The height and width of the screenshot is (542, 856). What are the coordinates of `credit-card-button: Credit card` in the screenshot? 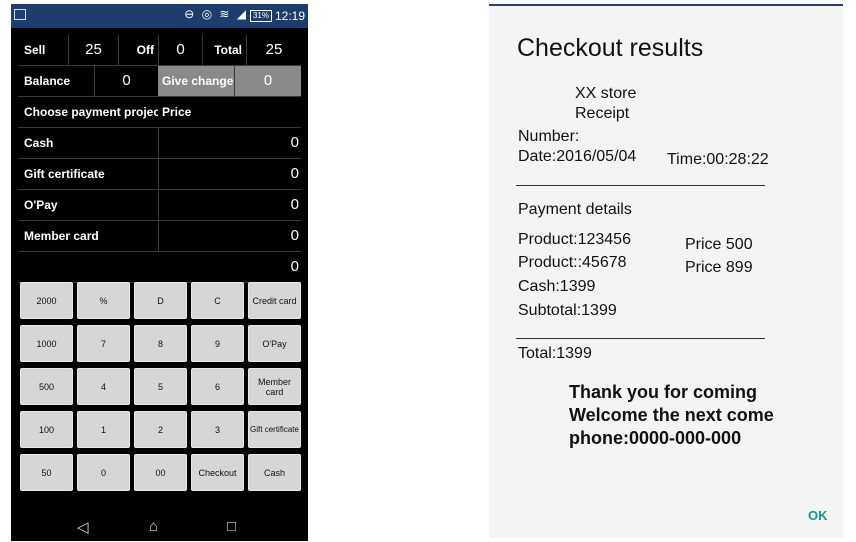 It's located at (274, 300).